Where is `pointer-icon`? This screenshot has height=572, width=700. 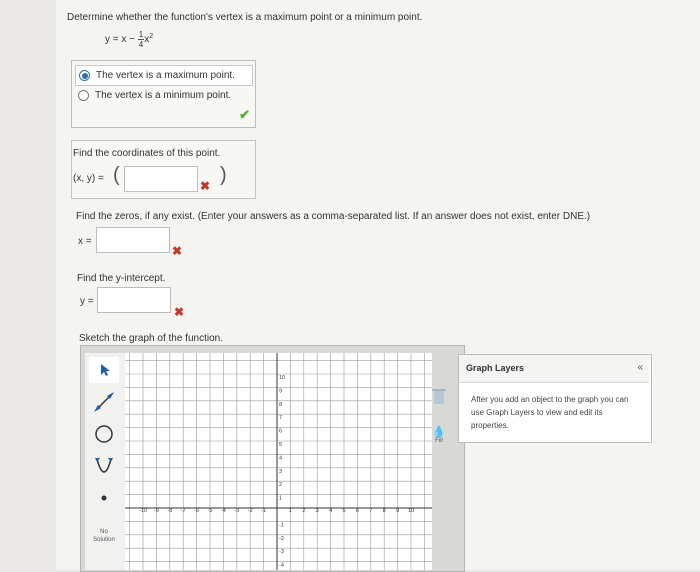 pointer-icon is located at coordinates (105, 370).